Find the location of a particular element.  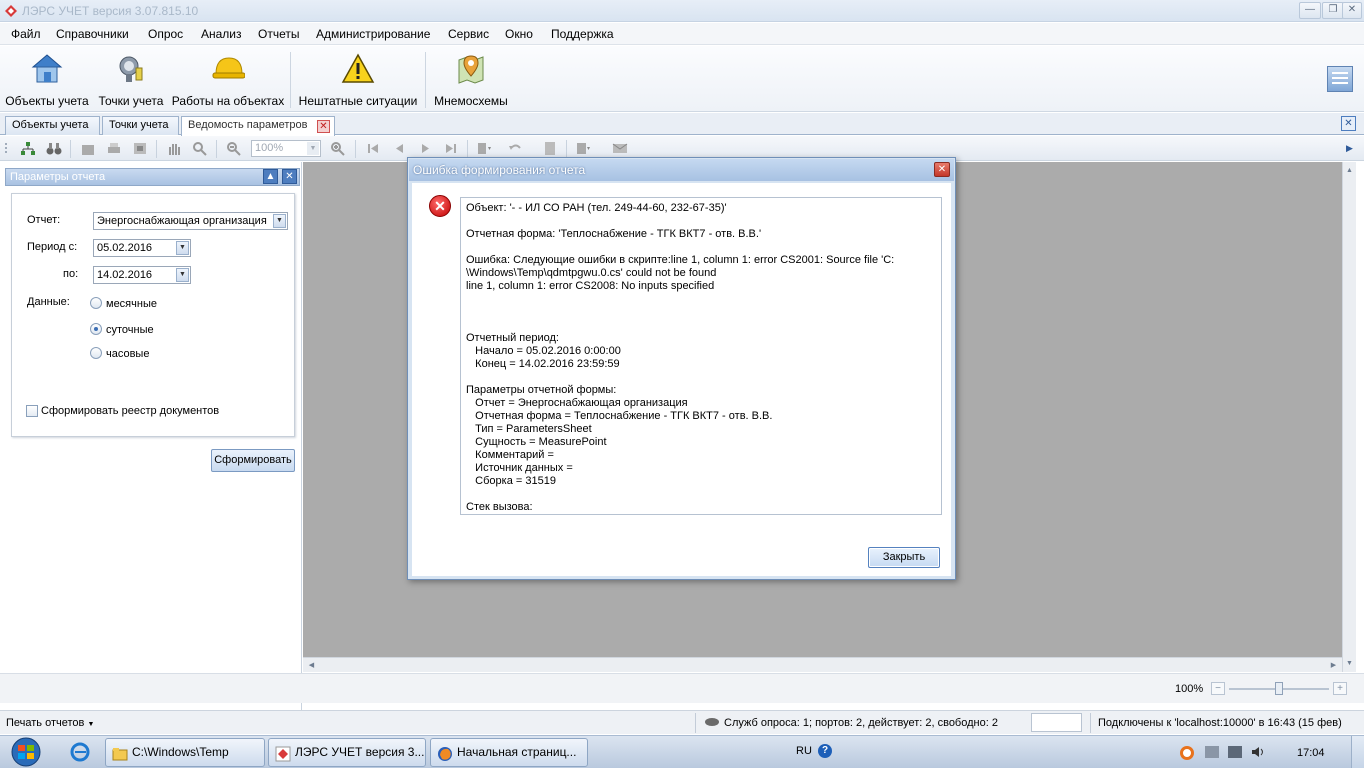

export-icon is located at coordinates (583, 148).